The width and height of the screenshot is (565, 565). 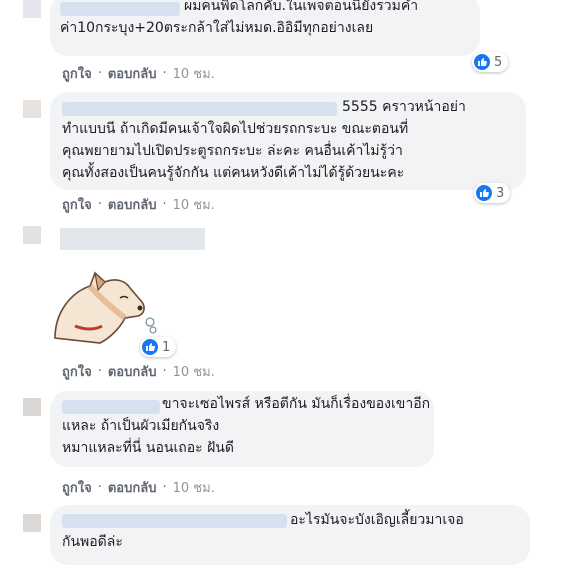 I want to click on reaction-count: 1, so click(x=158, y=347).